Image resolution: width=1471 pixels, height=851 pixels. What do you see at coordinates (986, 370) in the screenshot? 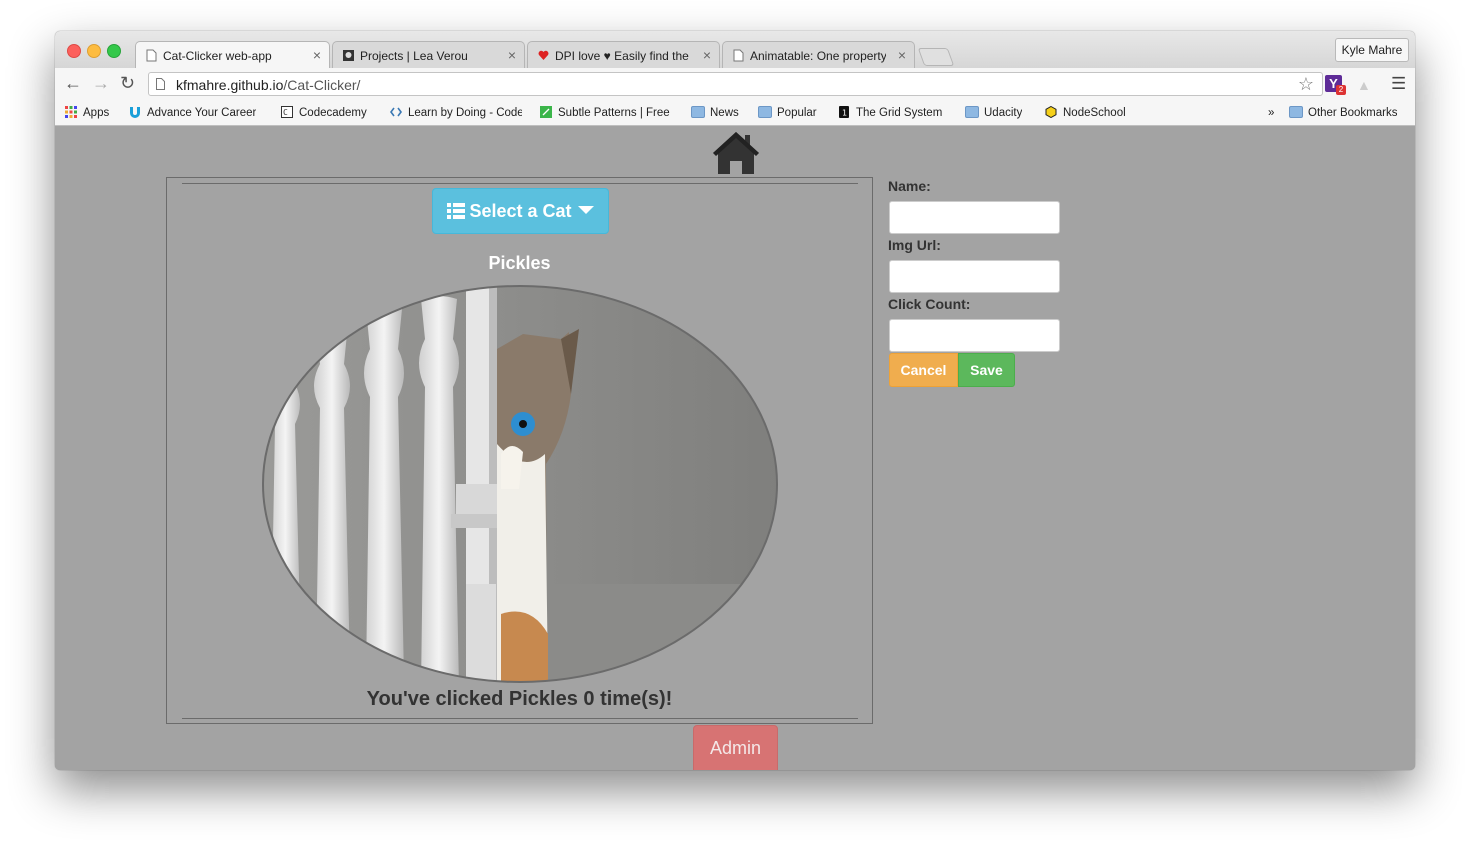
I see `save-button: Save` at bounding box center [986, 370].